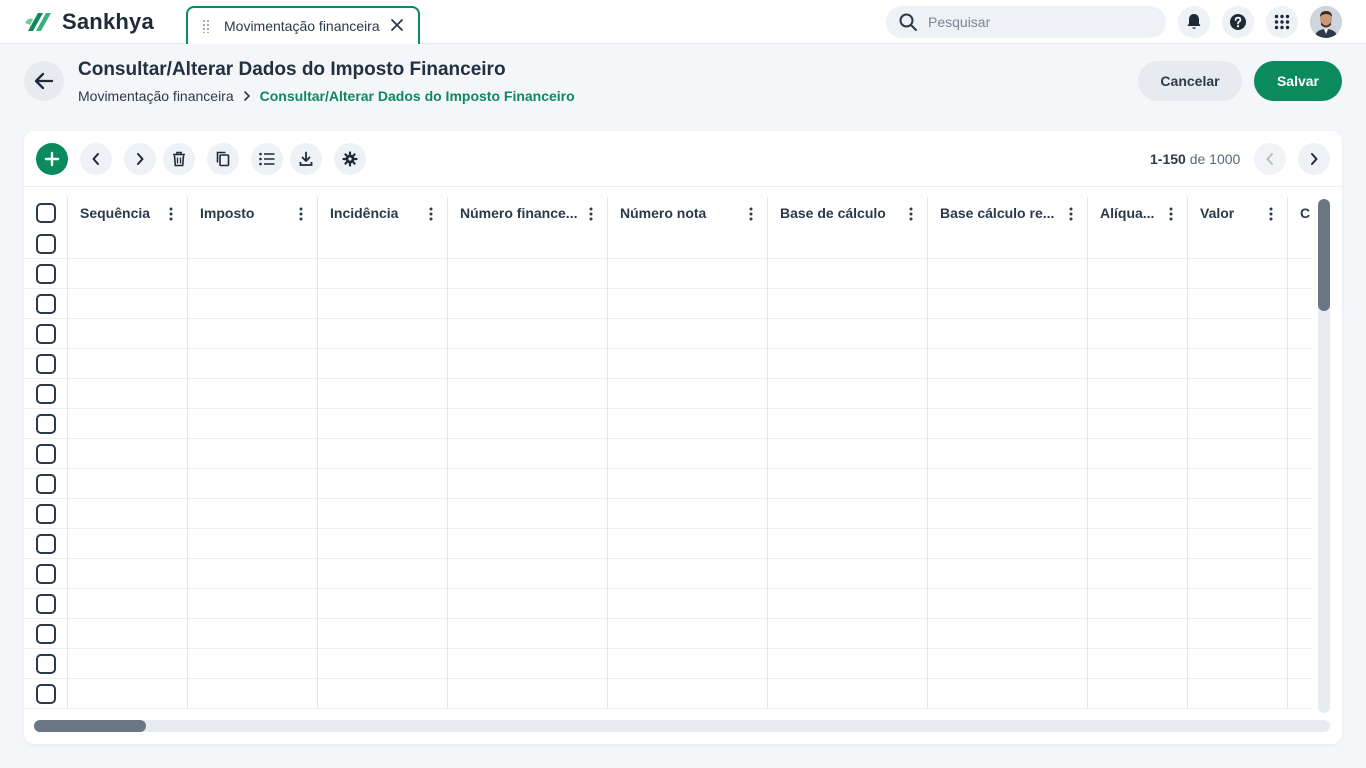 This screenshot has width=1366, height=768. I want to click on delete-button, so click(179, 159).